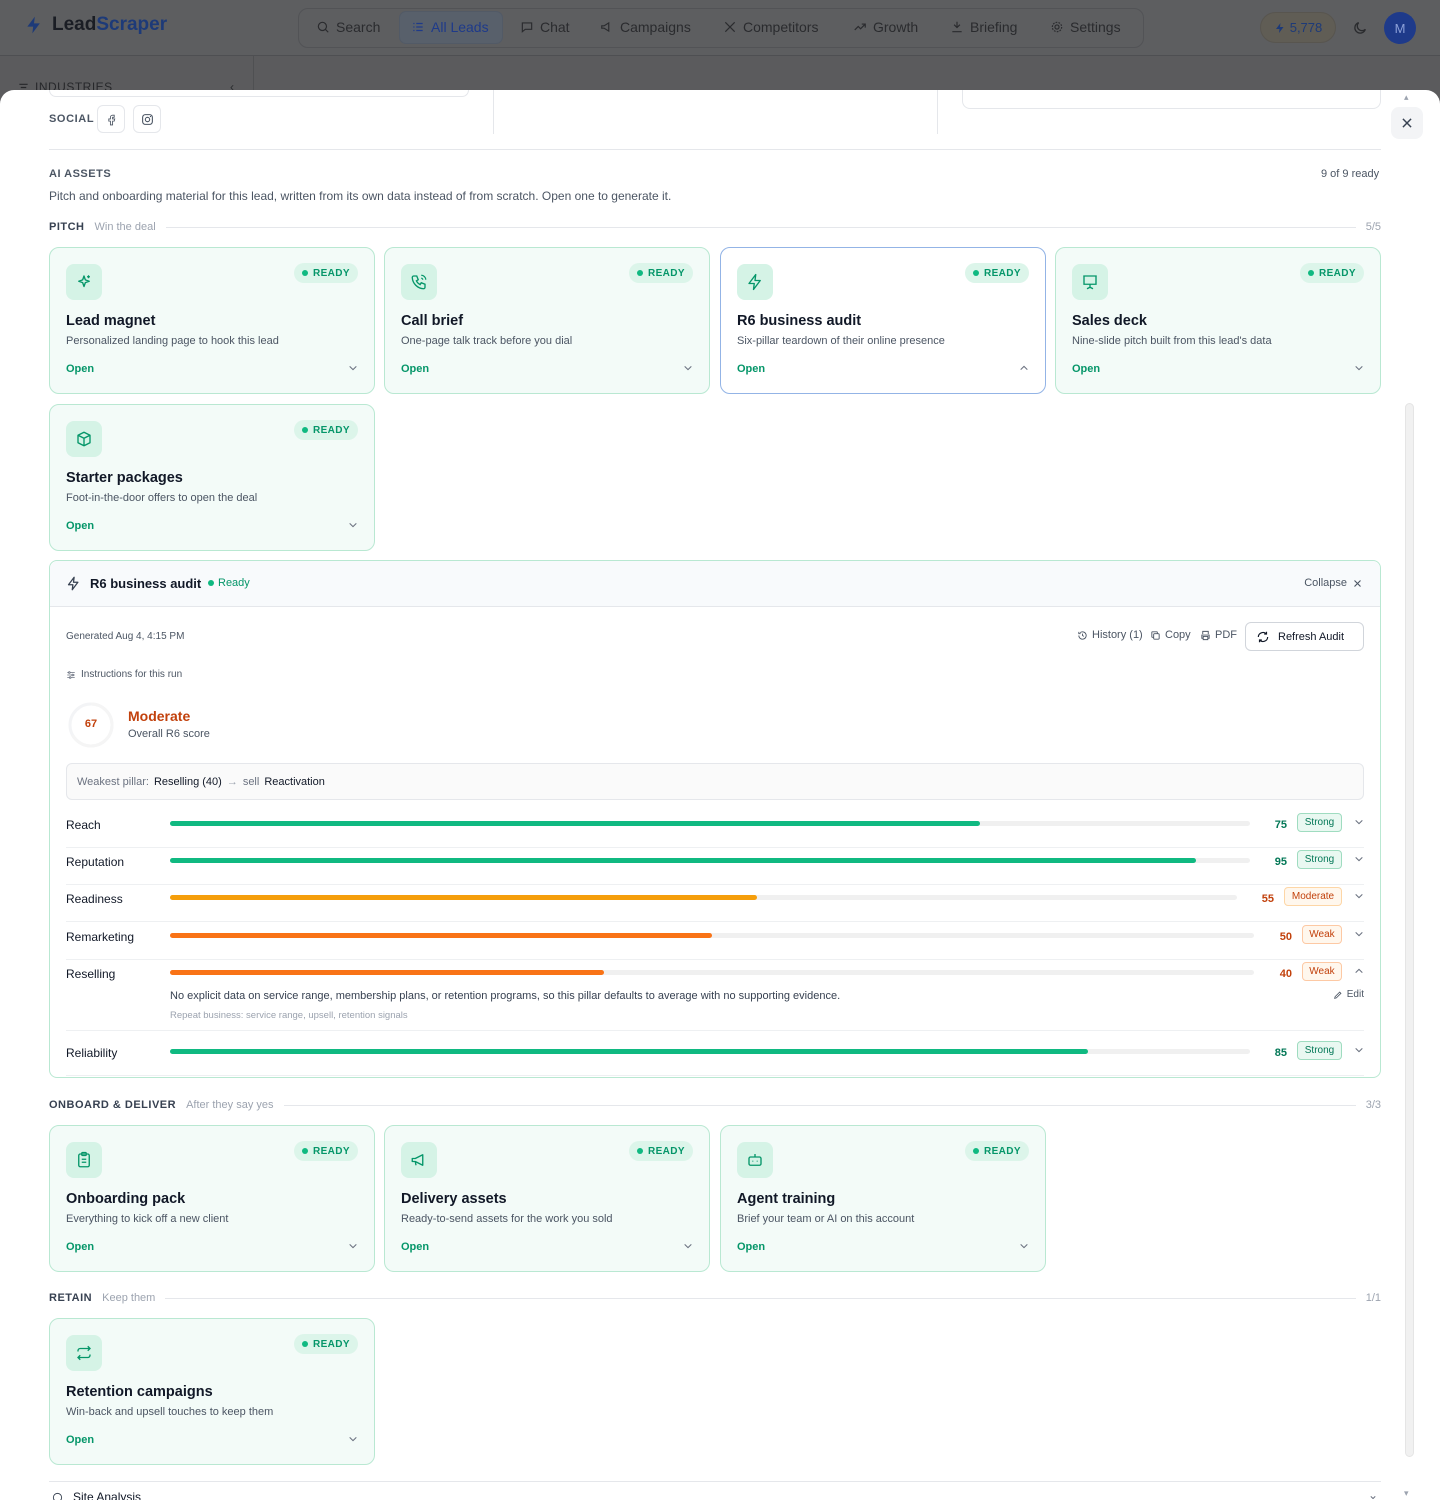 This screenshot has width=1440, height=1500. Describe the element at coordinates (545, 27) in the screenshot. I see `nav-chat: Chat` at that location.